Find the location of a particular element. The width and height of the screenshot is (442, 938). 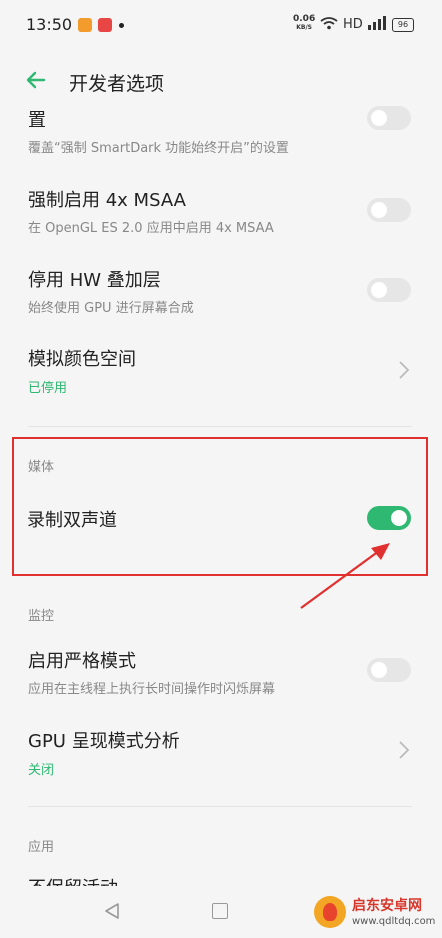

row-status: 已停用 is located at coordinates (48, 388).